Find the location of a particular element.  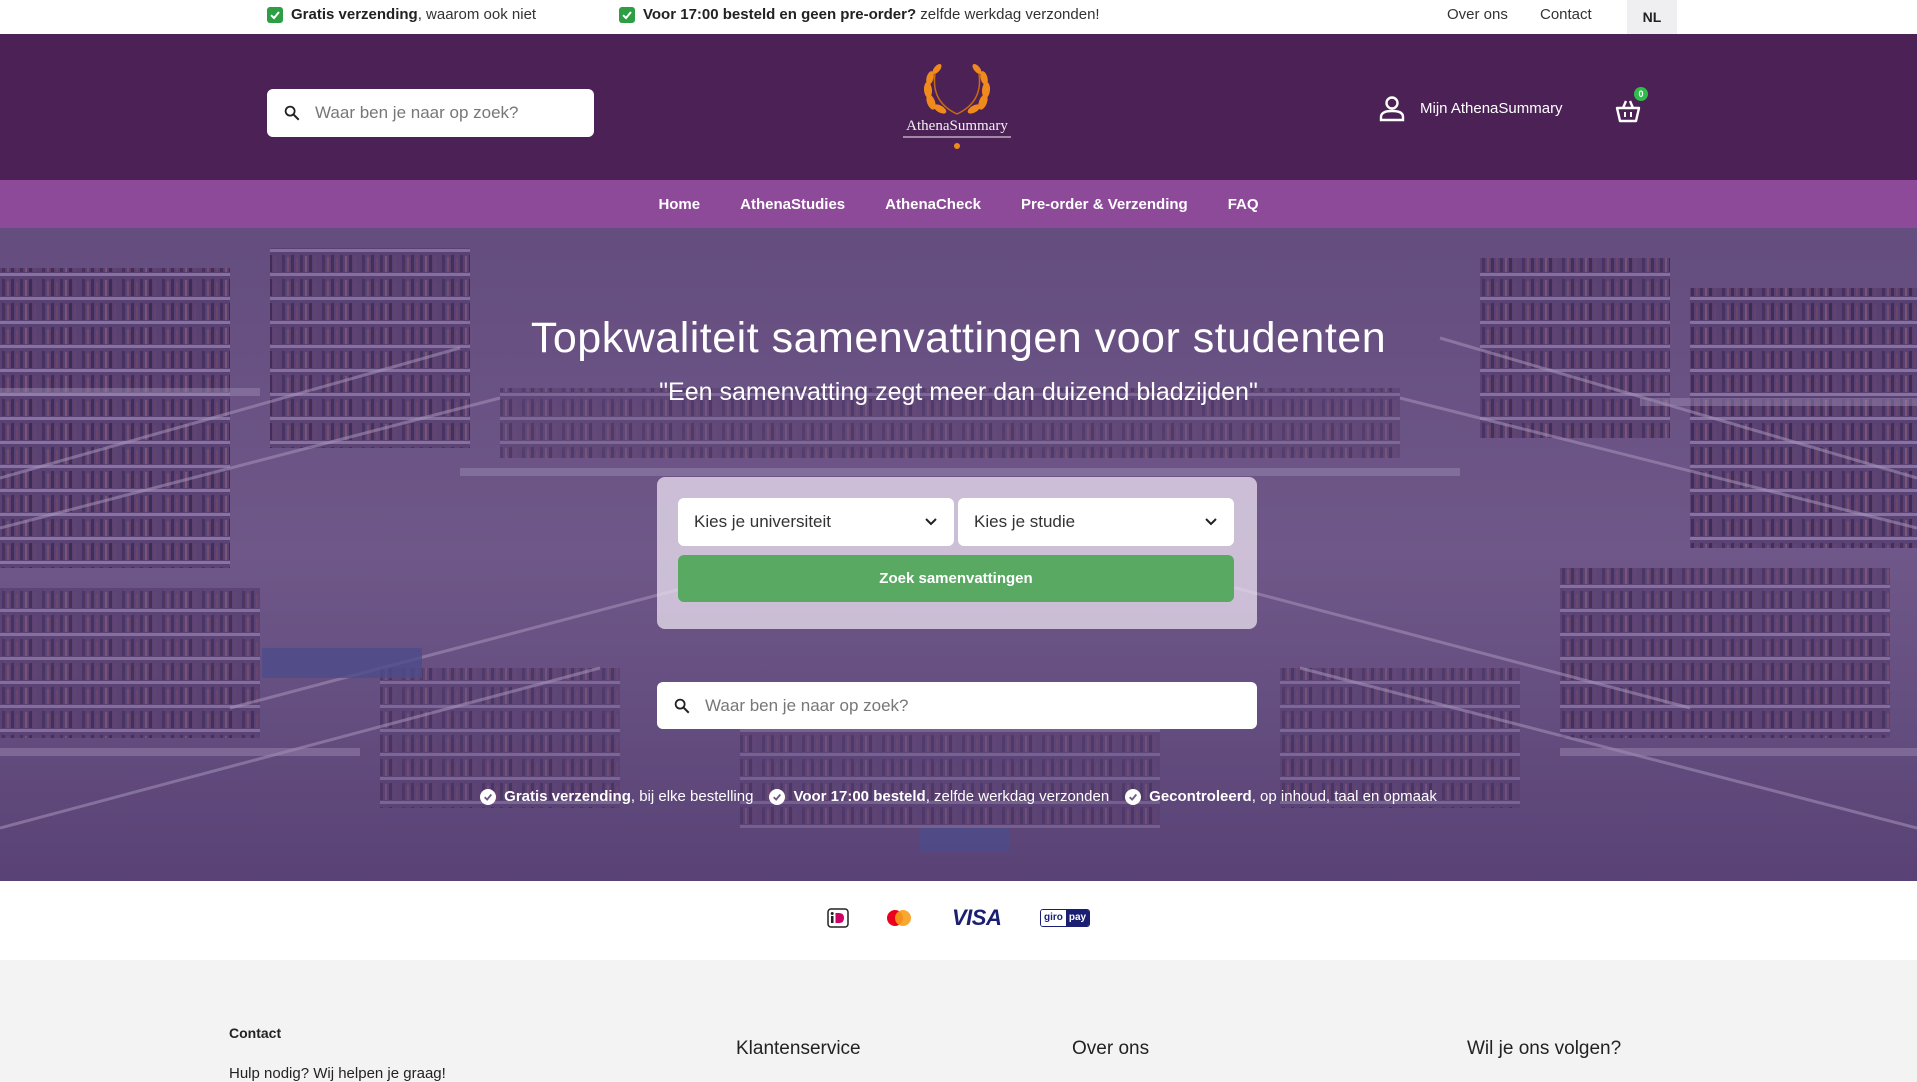

payment-methods: VISA giro pay is located at coordinates (958, 920).